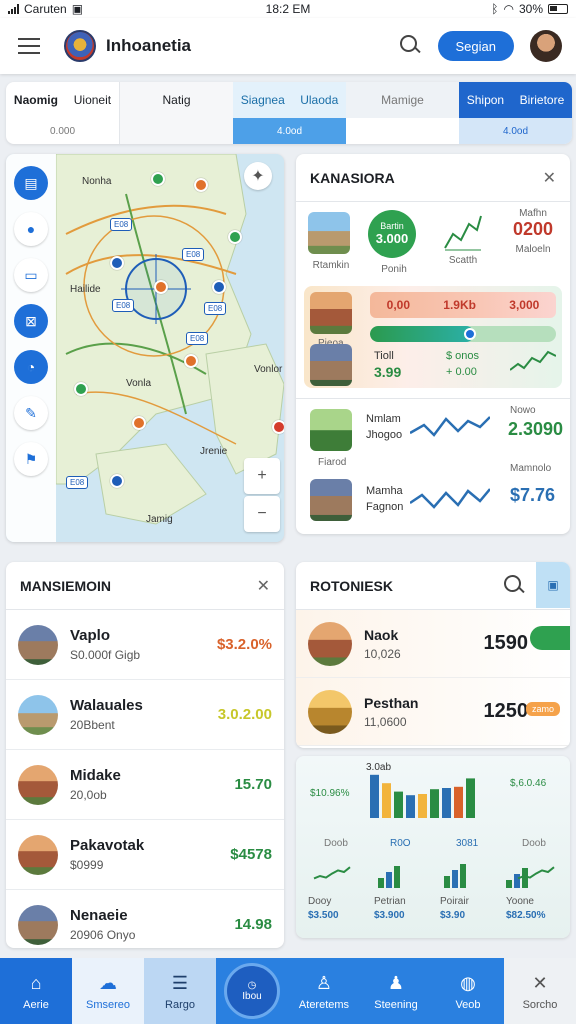 This screenshot has height=1024, width=576. Describe the element at coordinates (475, 46) in the screenshot. I see `sign-in-button: Segian` at that location.